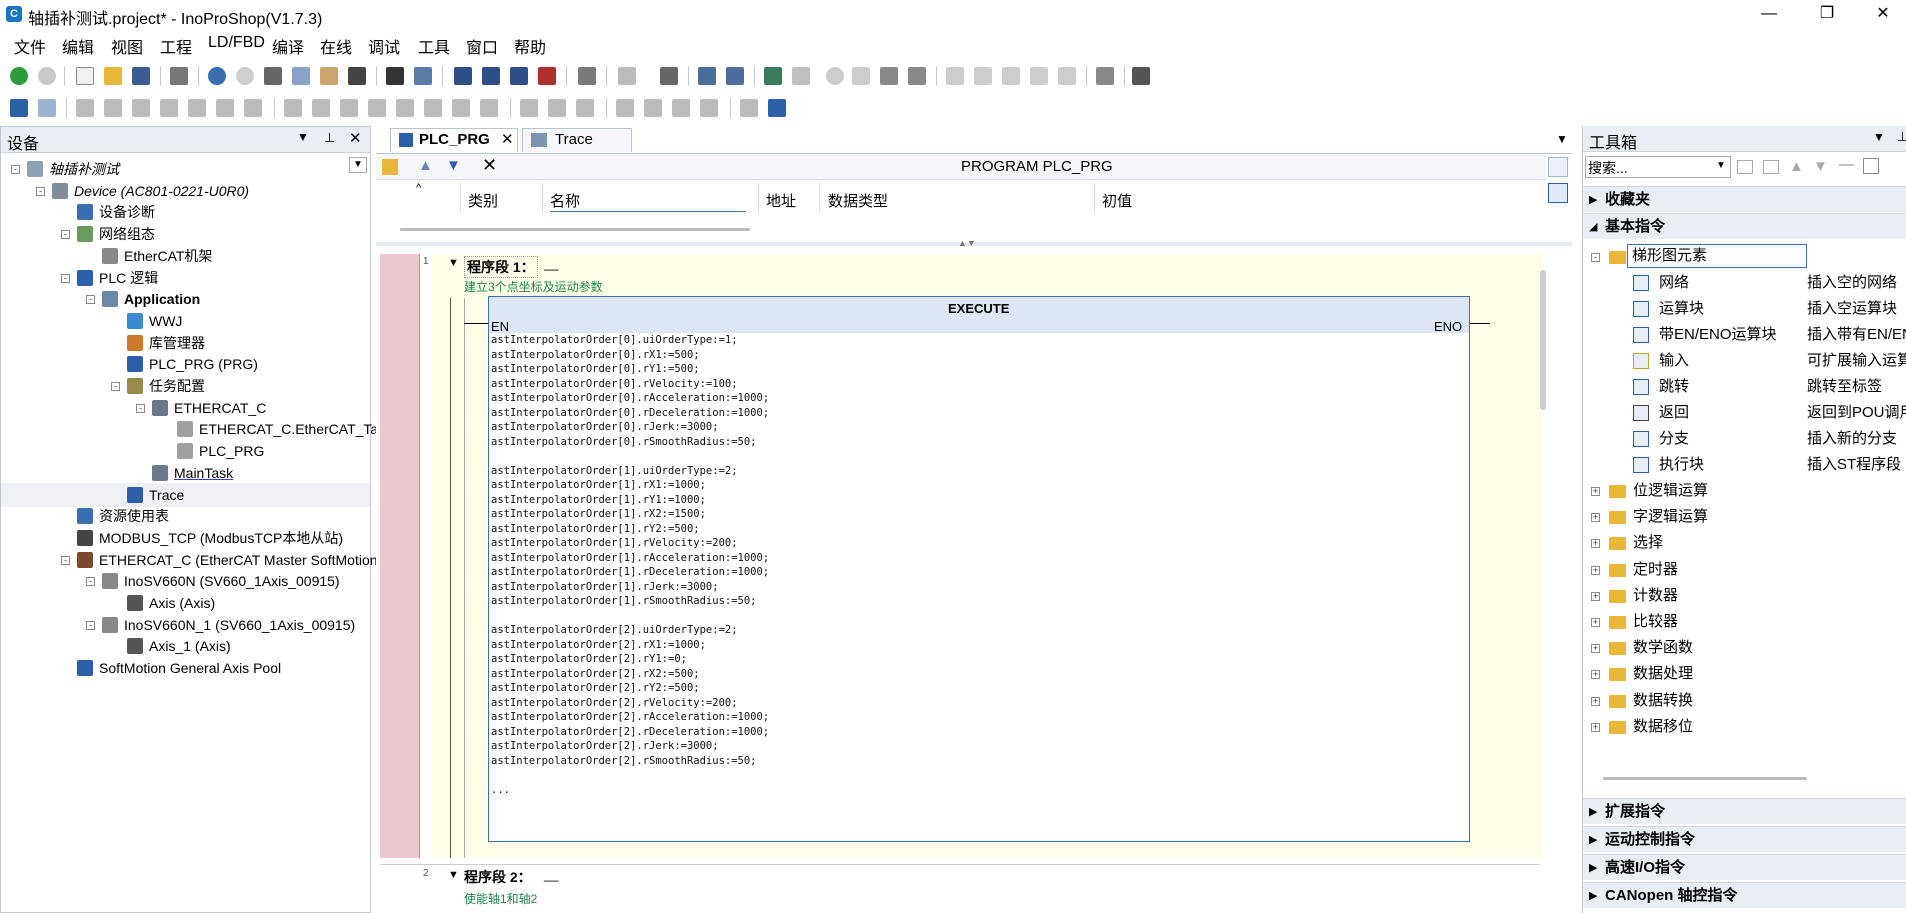  Describe the element at coordinates (709, 108) in the screenshot. I see `parallel-branch-icon` at that location.